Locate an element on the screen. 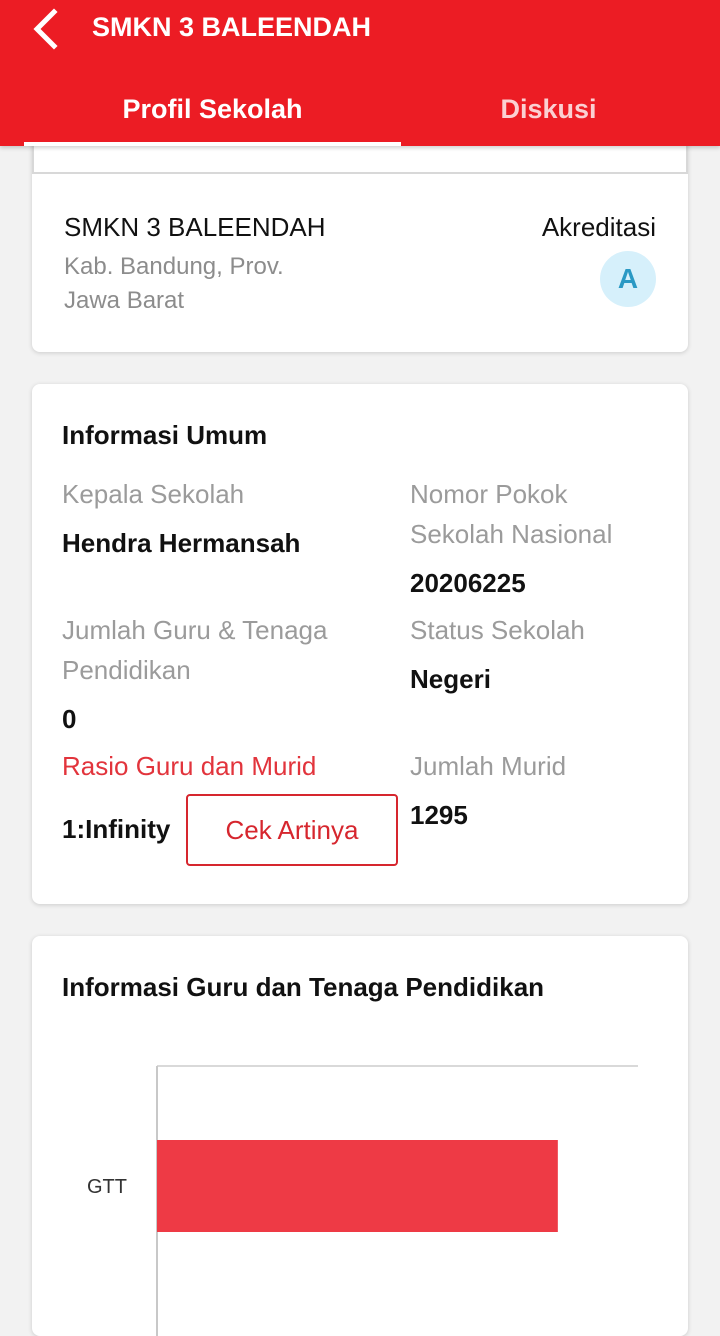  tab-diskusi: Diskusi is located at coordinates (548, 118).